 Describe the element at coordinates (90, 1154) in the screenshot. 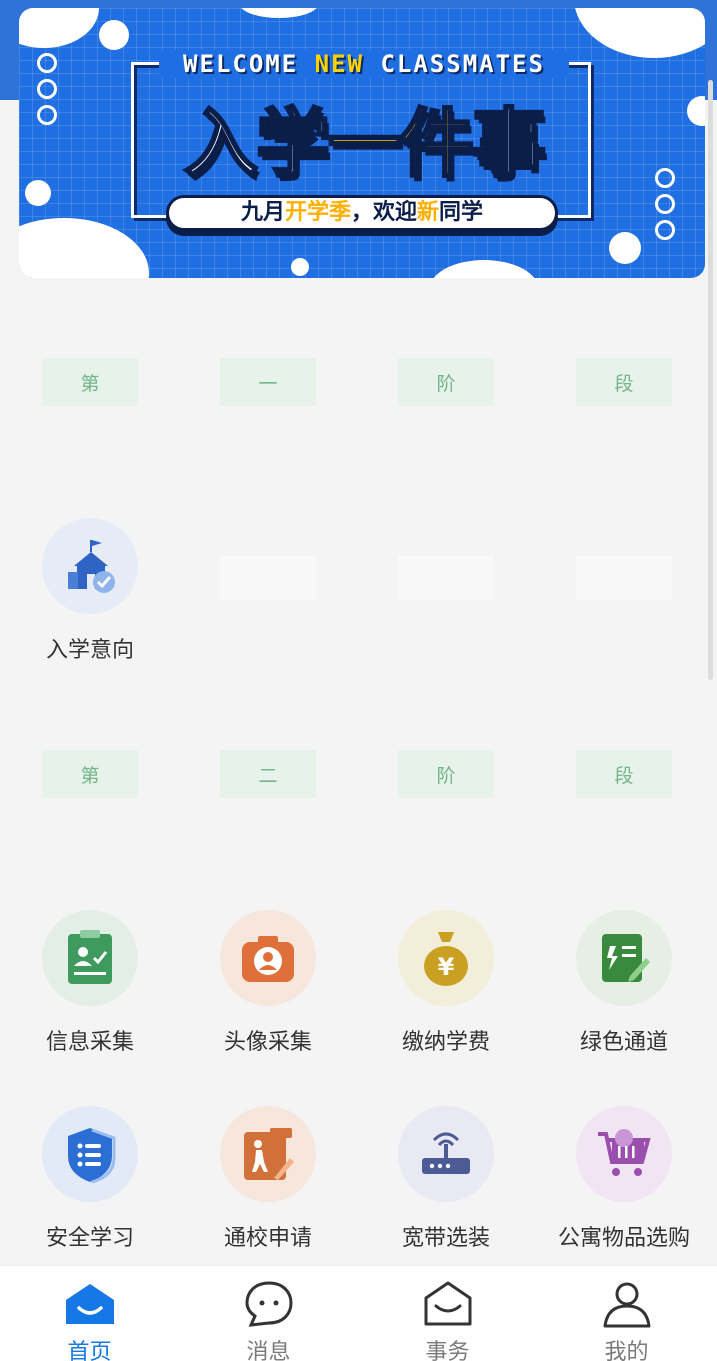

I see `shield-list-icon` at that location.